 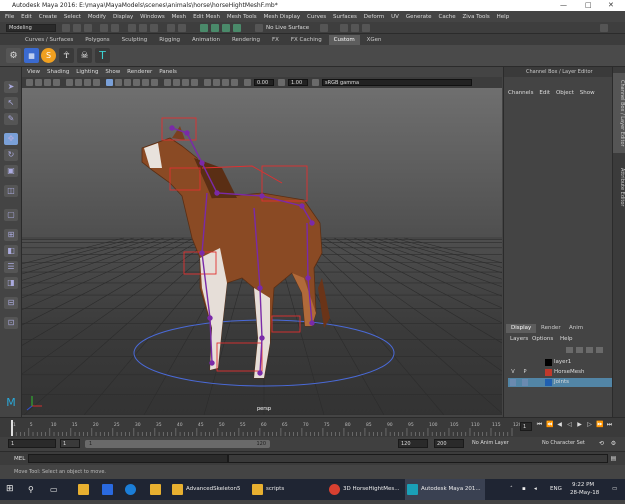 I want to click on layer-visibility-toggle: V, so click(x=513, y=372).